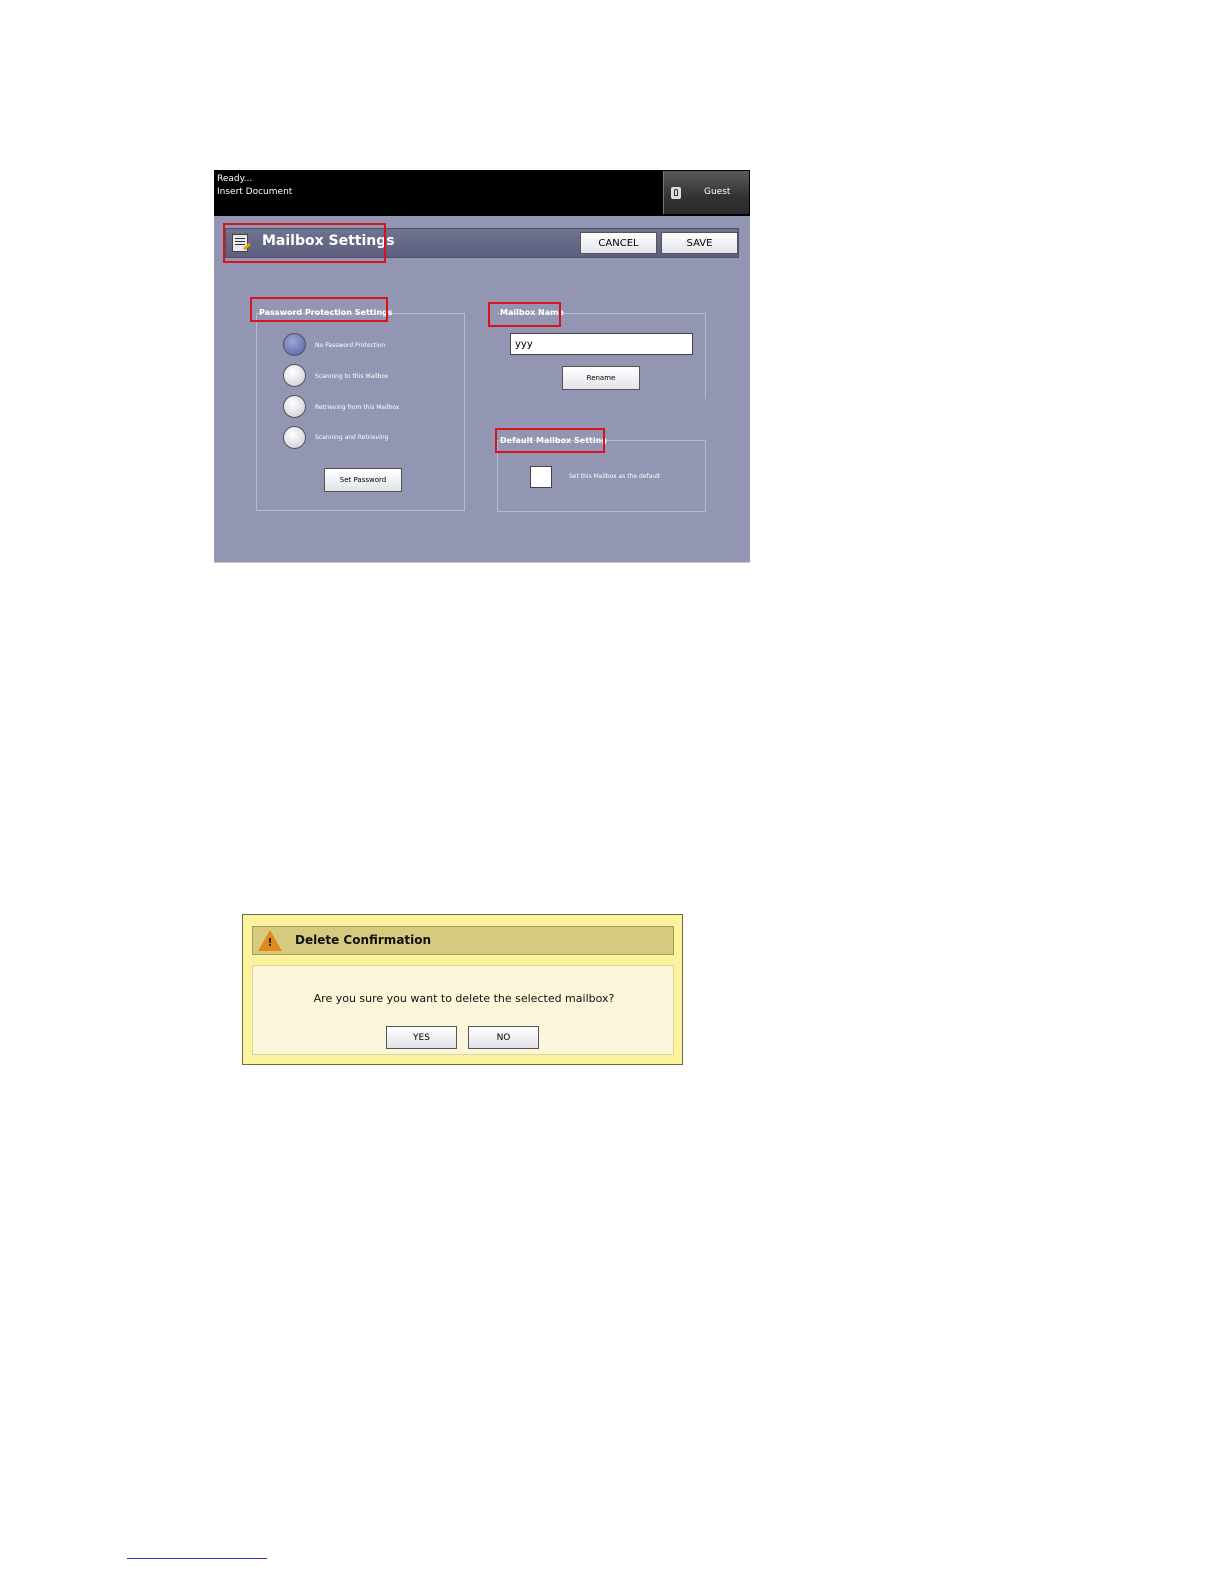 The height and width of the screenshot is (1584, 1224). Describe the element at coordinates (421, 1037) in the screenshot. I see `yes-button: YES` at that location.